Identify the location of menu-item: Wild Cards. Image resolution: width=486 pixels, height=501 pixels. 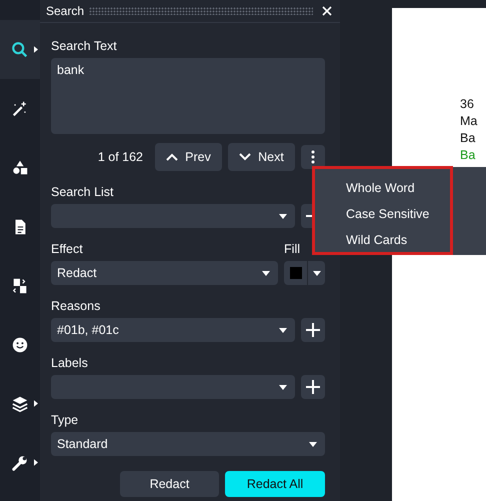
(377, 240).